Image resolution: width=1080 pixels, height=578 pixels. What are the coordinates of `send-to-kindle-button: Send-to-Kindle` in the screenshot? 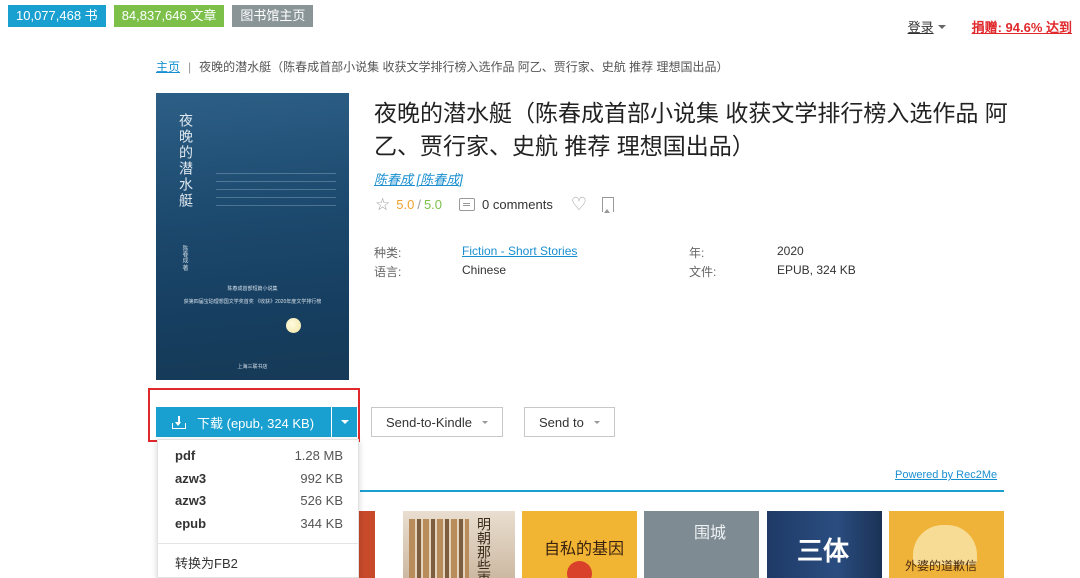 It's located at (437, 422).